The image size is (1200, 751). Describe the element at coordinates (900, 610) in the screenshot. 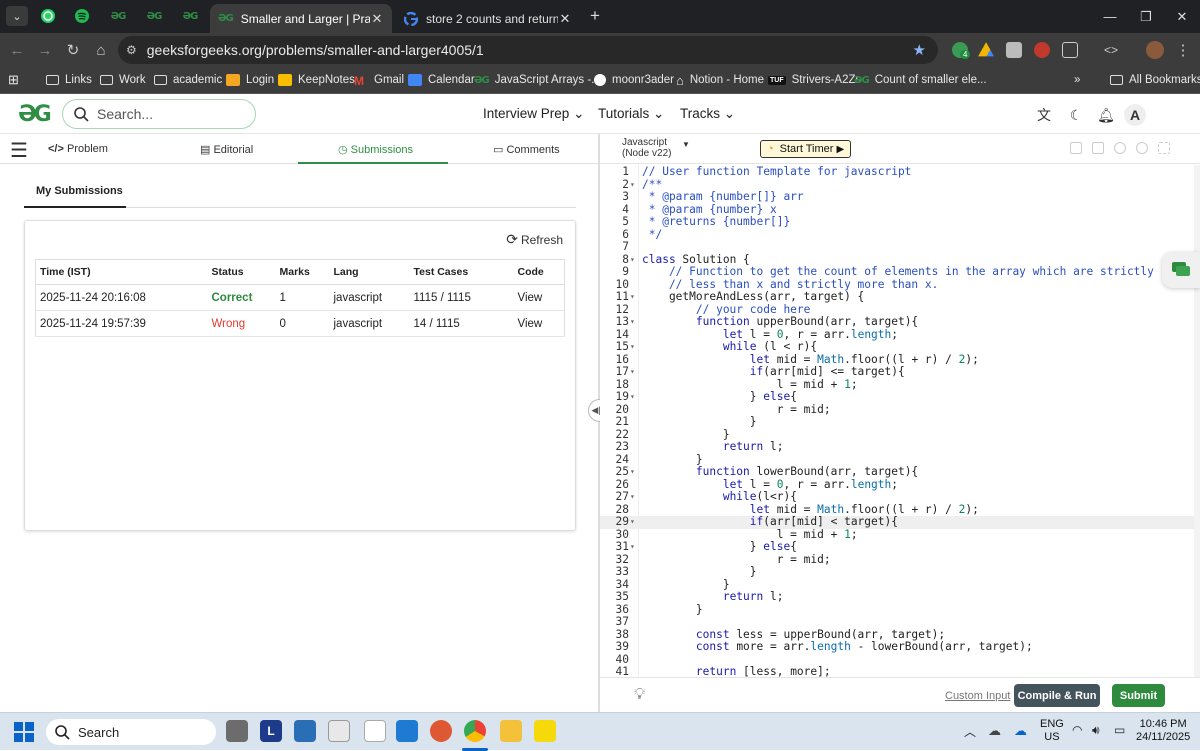

I see `code-line: 36 }` at that location.